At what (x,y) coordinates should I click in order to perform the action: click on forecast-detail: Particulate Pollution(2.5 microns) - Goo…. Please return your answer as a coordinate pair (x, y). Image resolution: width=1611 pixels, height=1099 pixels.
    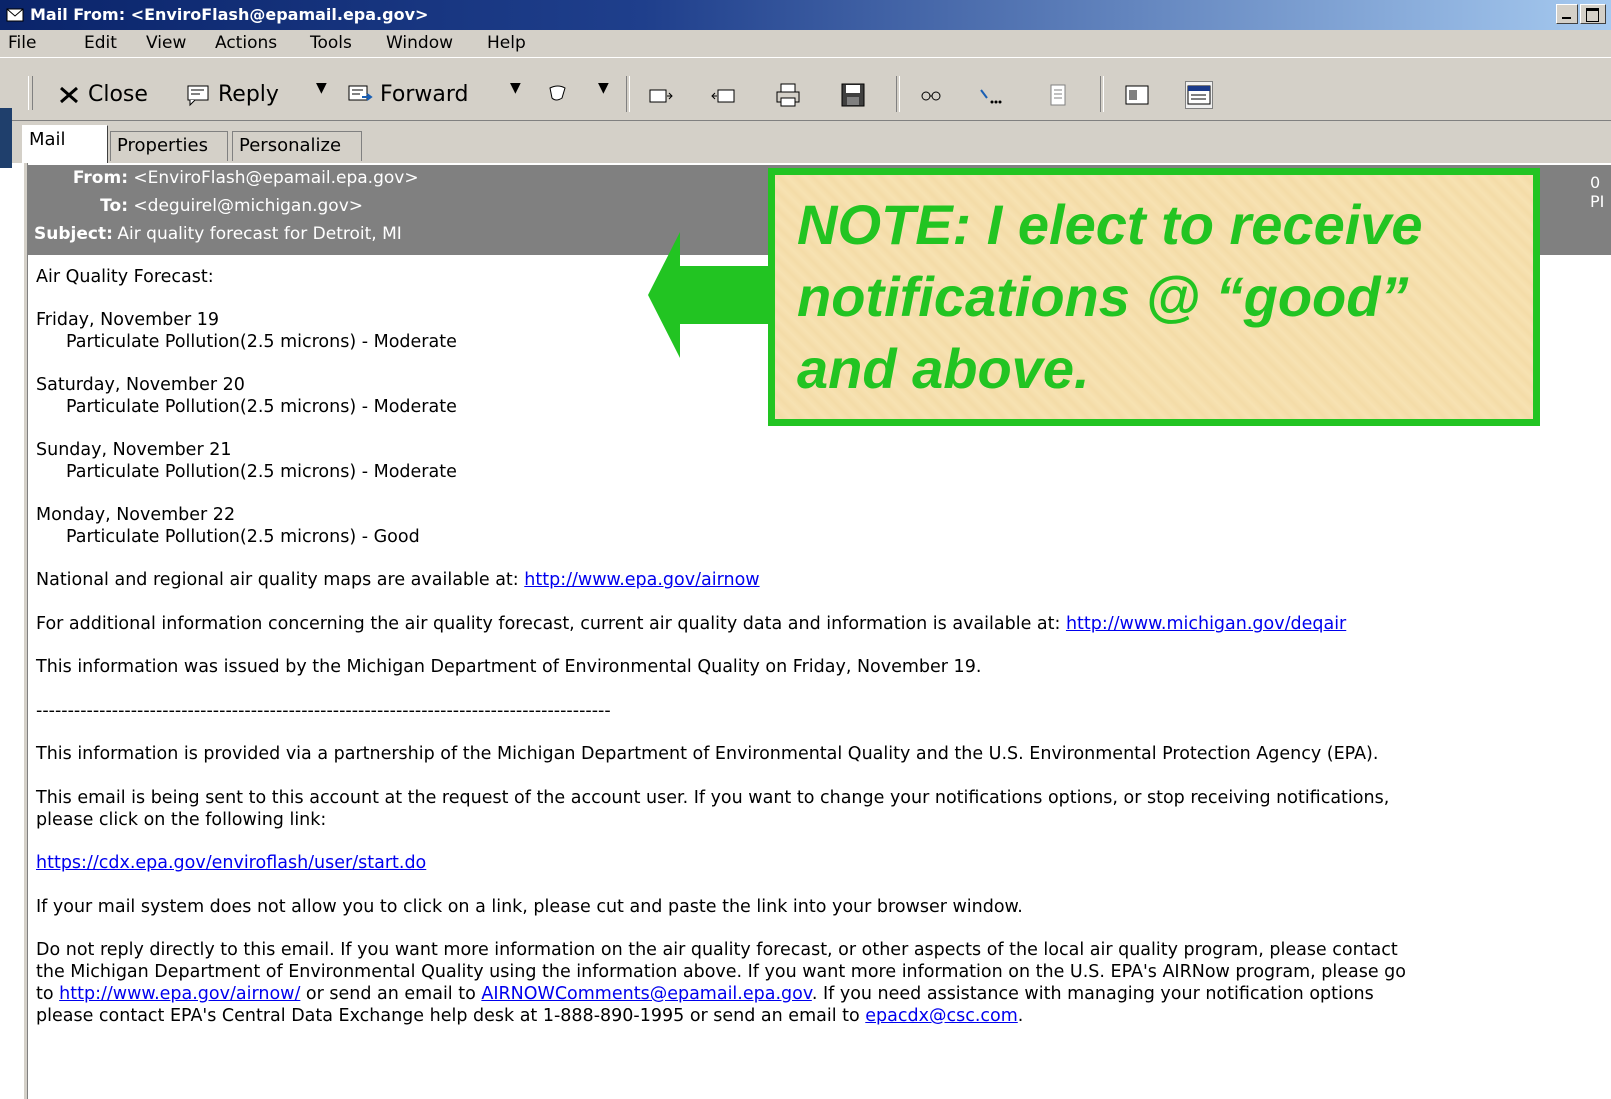
    Looking at the image, I should click on (243, 537).